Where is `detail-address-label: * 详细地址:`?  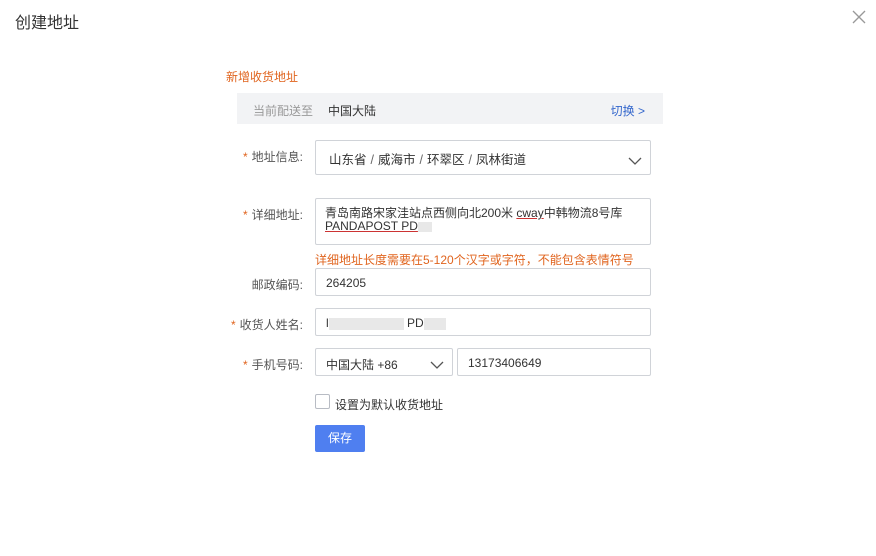
detail-address-label: * 详细地址: is located at coordinates (272, 215).